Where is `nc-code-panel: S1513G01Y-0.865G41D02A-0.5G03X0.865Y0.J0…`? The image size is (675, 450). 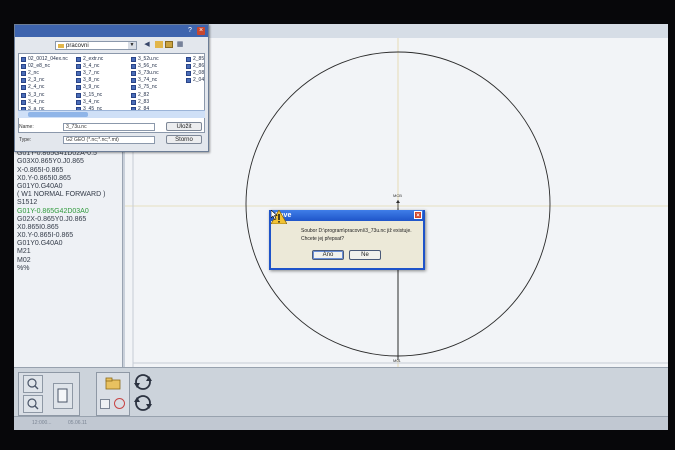
nc-code-panel: S1513G01Y-0.865G41D02A-0.5G03X0.865Y0.J0… is located at coordinates (68, 254).